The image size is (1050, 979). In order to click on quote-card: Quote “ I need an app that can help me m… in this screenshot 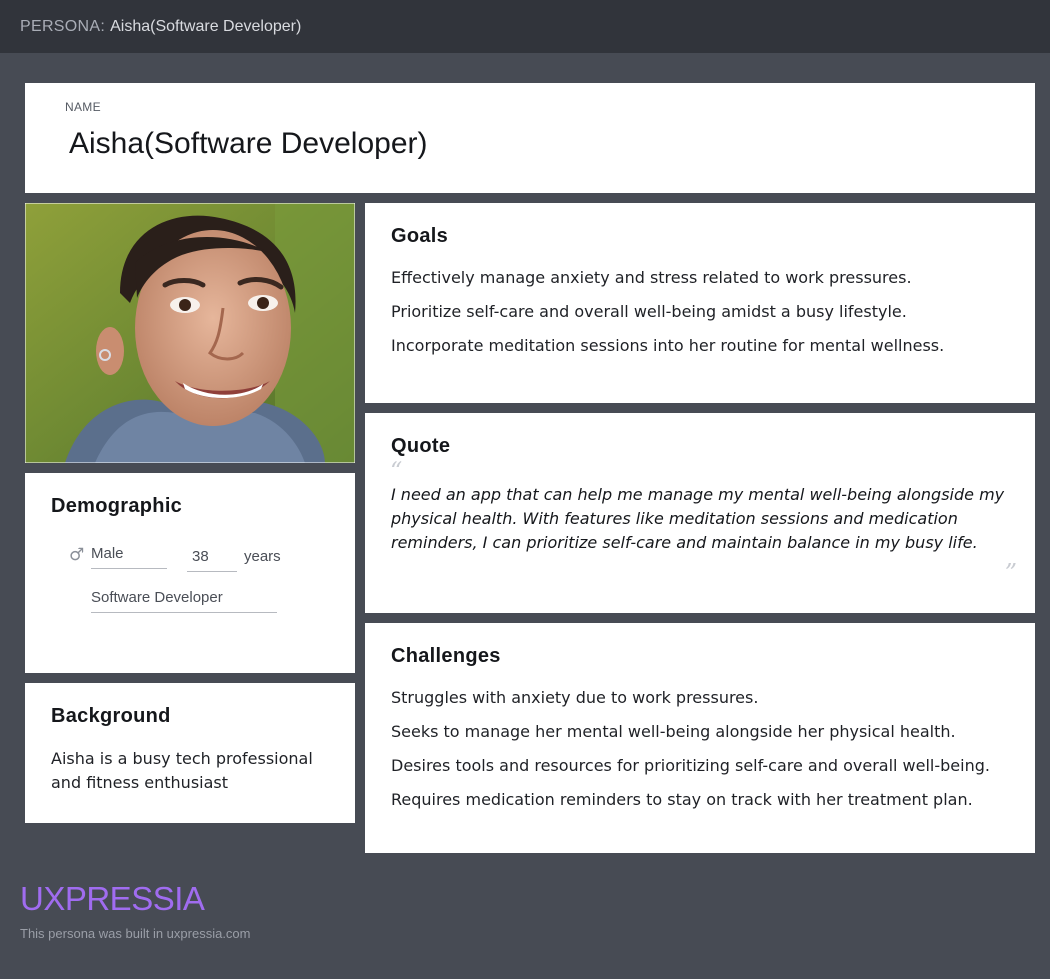, I will do `click(700, 513)`.